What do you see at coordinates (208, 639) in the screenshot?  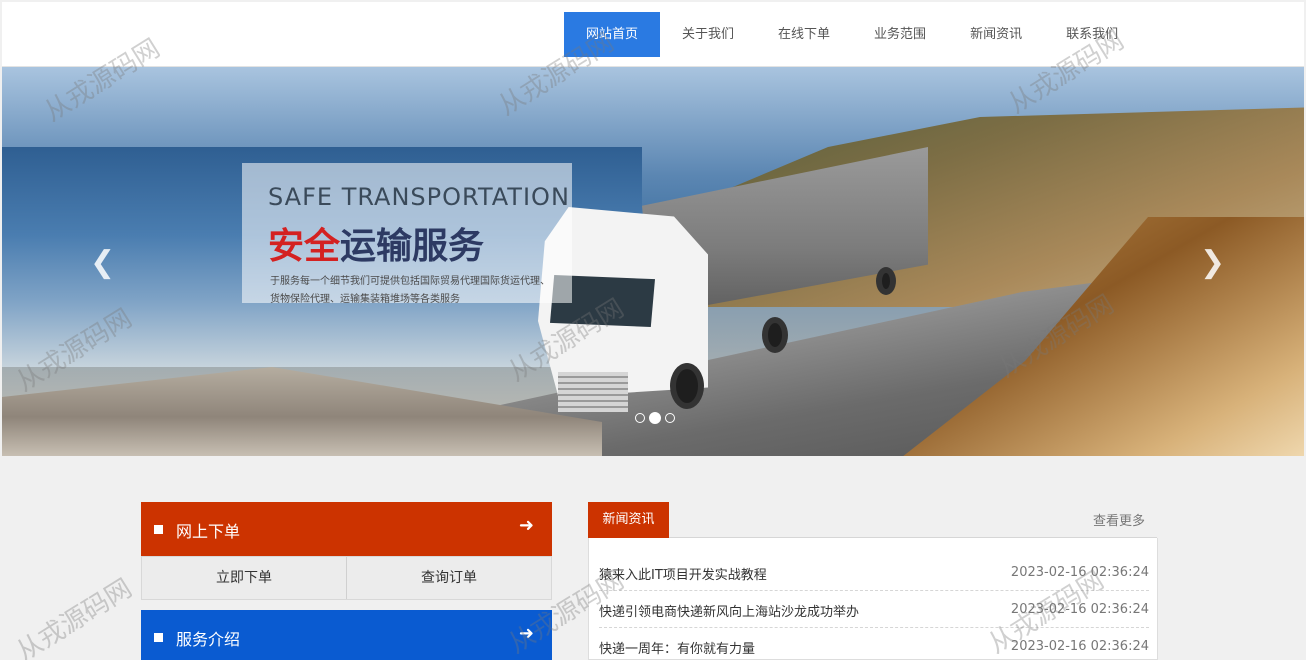 I see `service-intro-title: 服务介绍` at bounding box center [208, 639].